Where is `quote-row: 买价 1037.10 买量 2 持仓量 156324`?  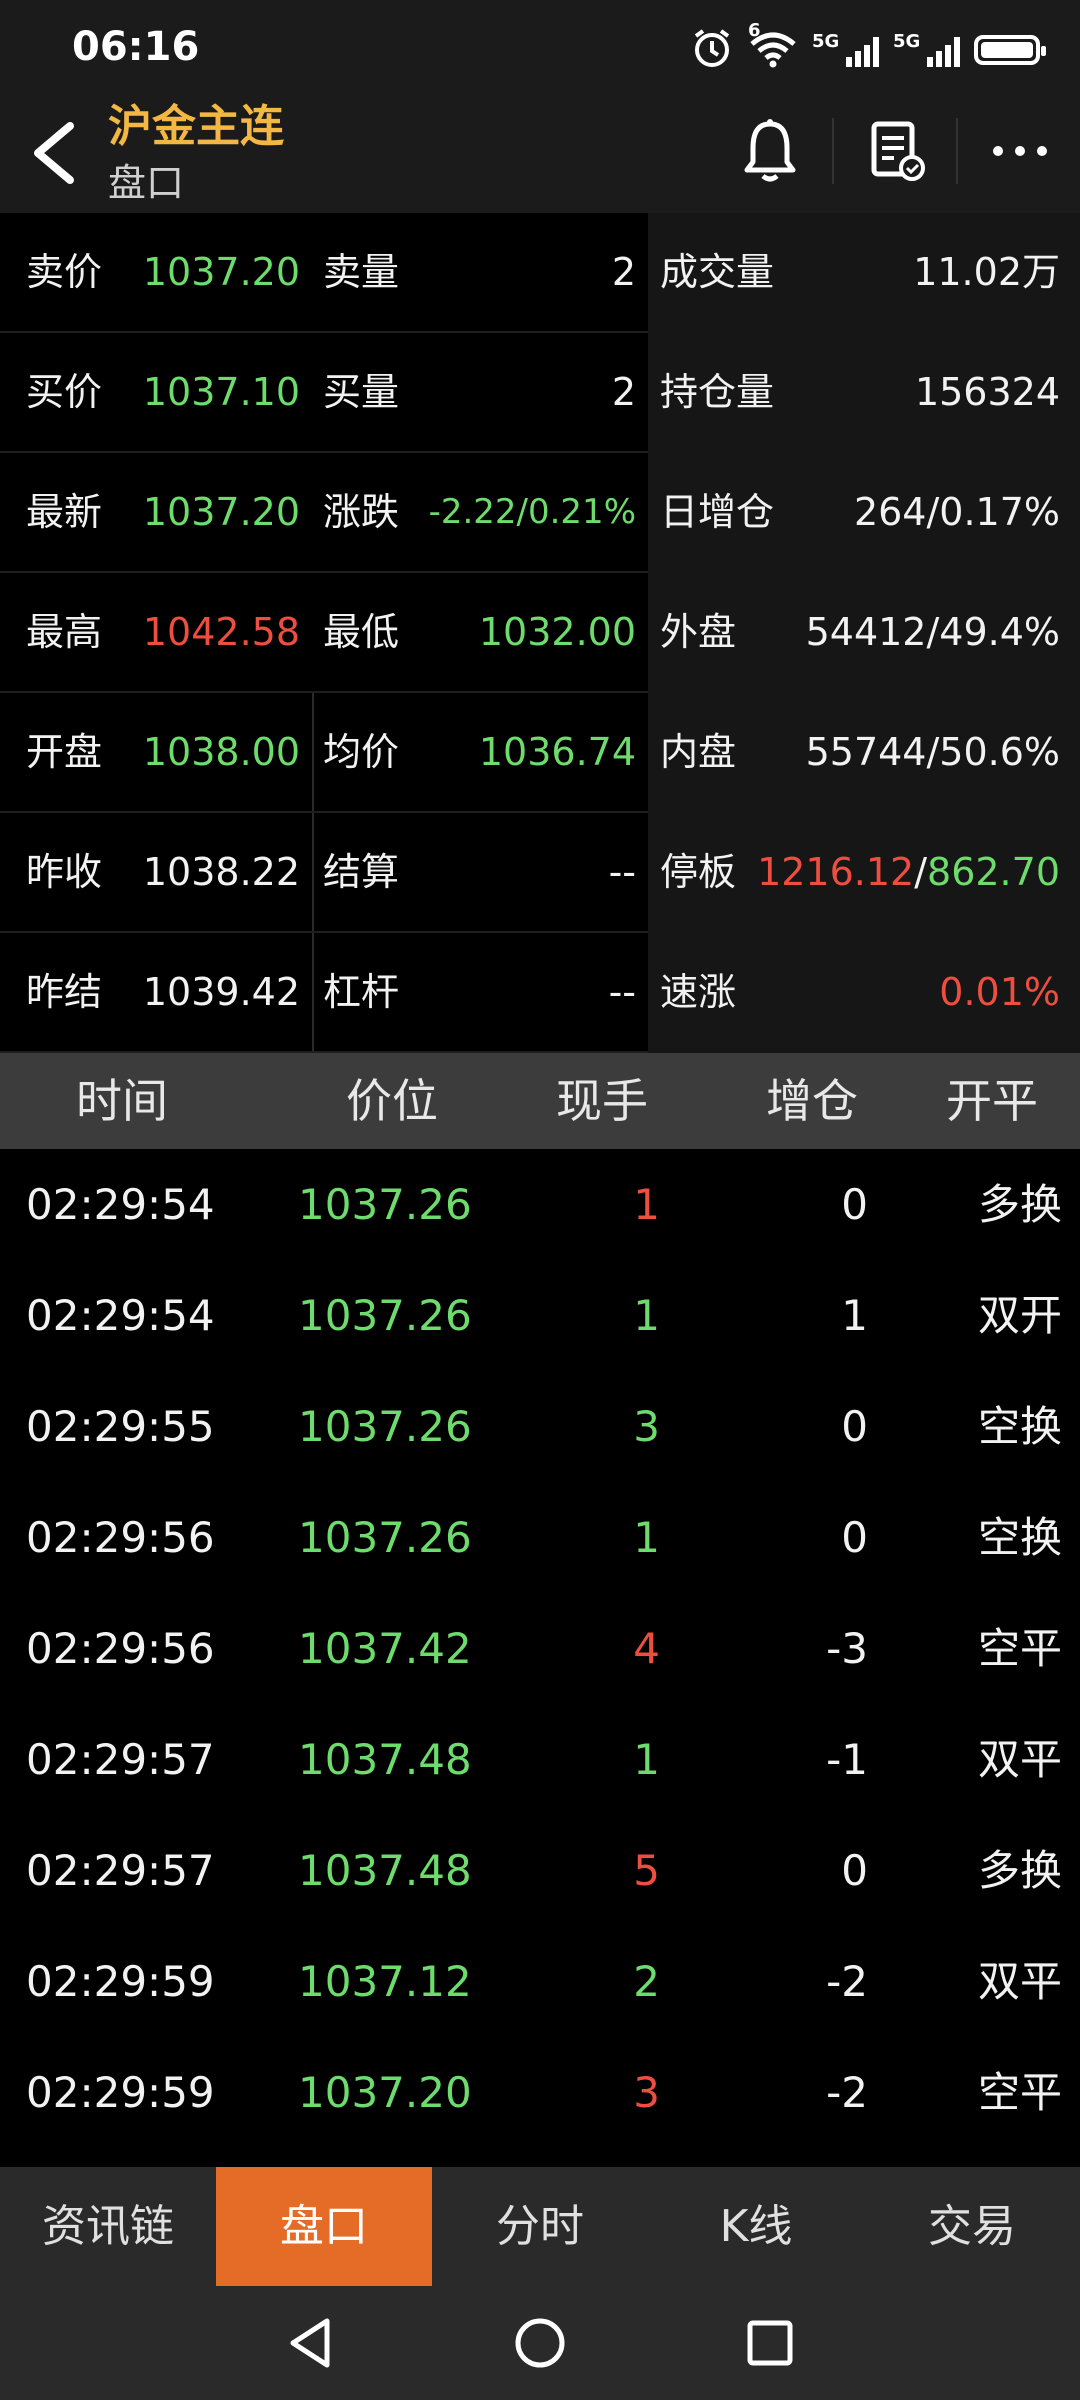
quote-row: 买价 1037.10 买量 2 持仓量 156324 is located at coordinates (540, 393).